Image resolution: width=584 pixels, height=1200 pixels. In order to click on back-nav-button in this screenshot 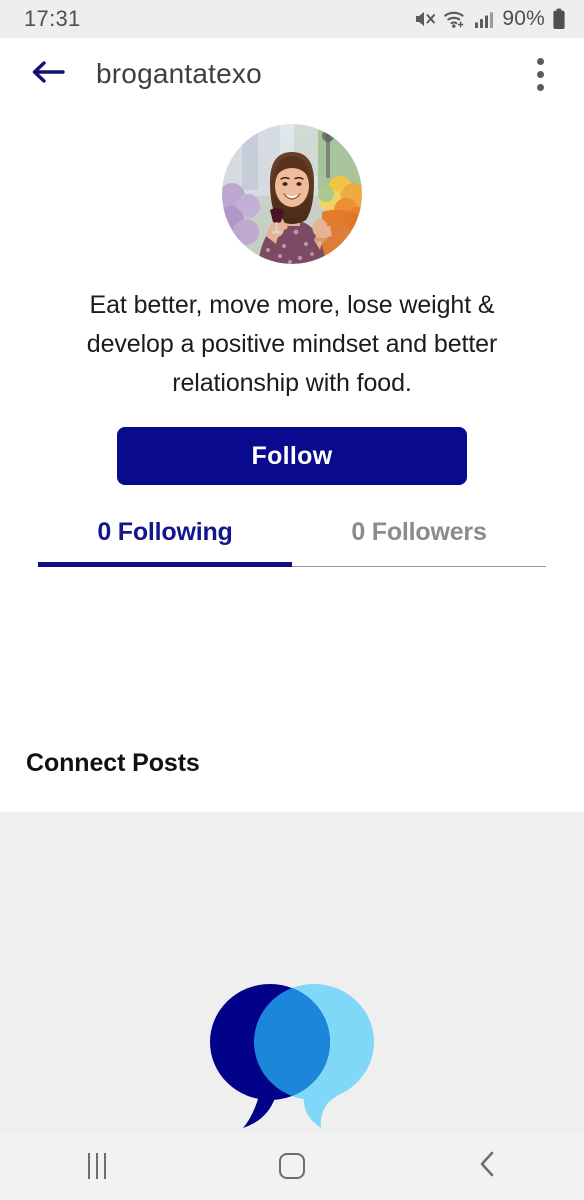, I will do `click(486, 1166)`.